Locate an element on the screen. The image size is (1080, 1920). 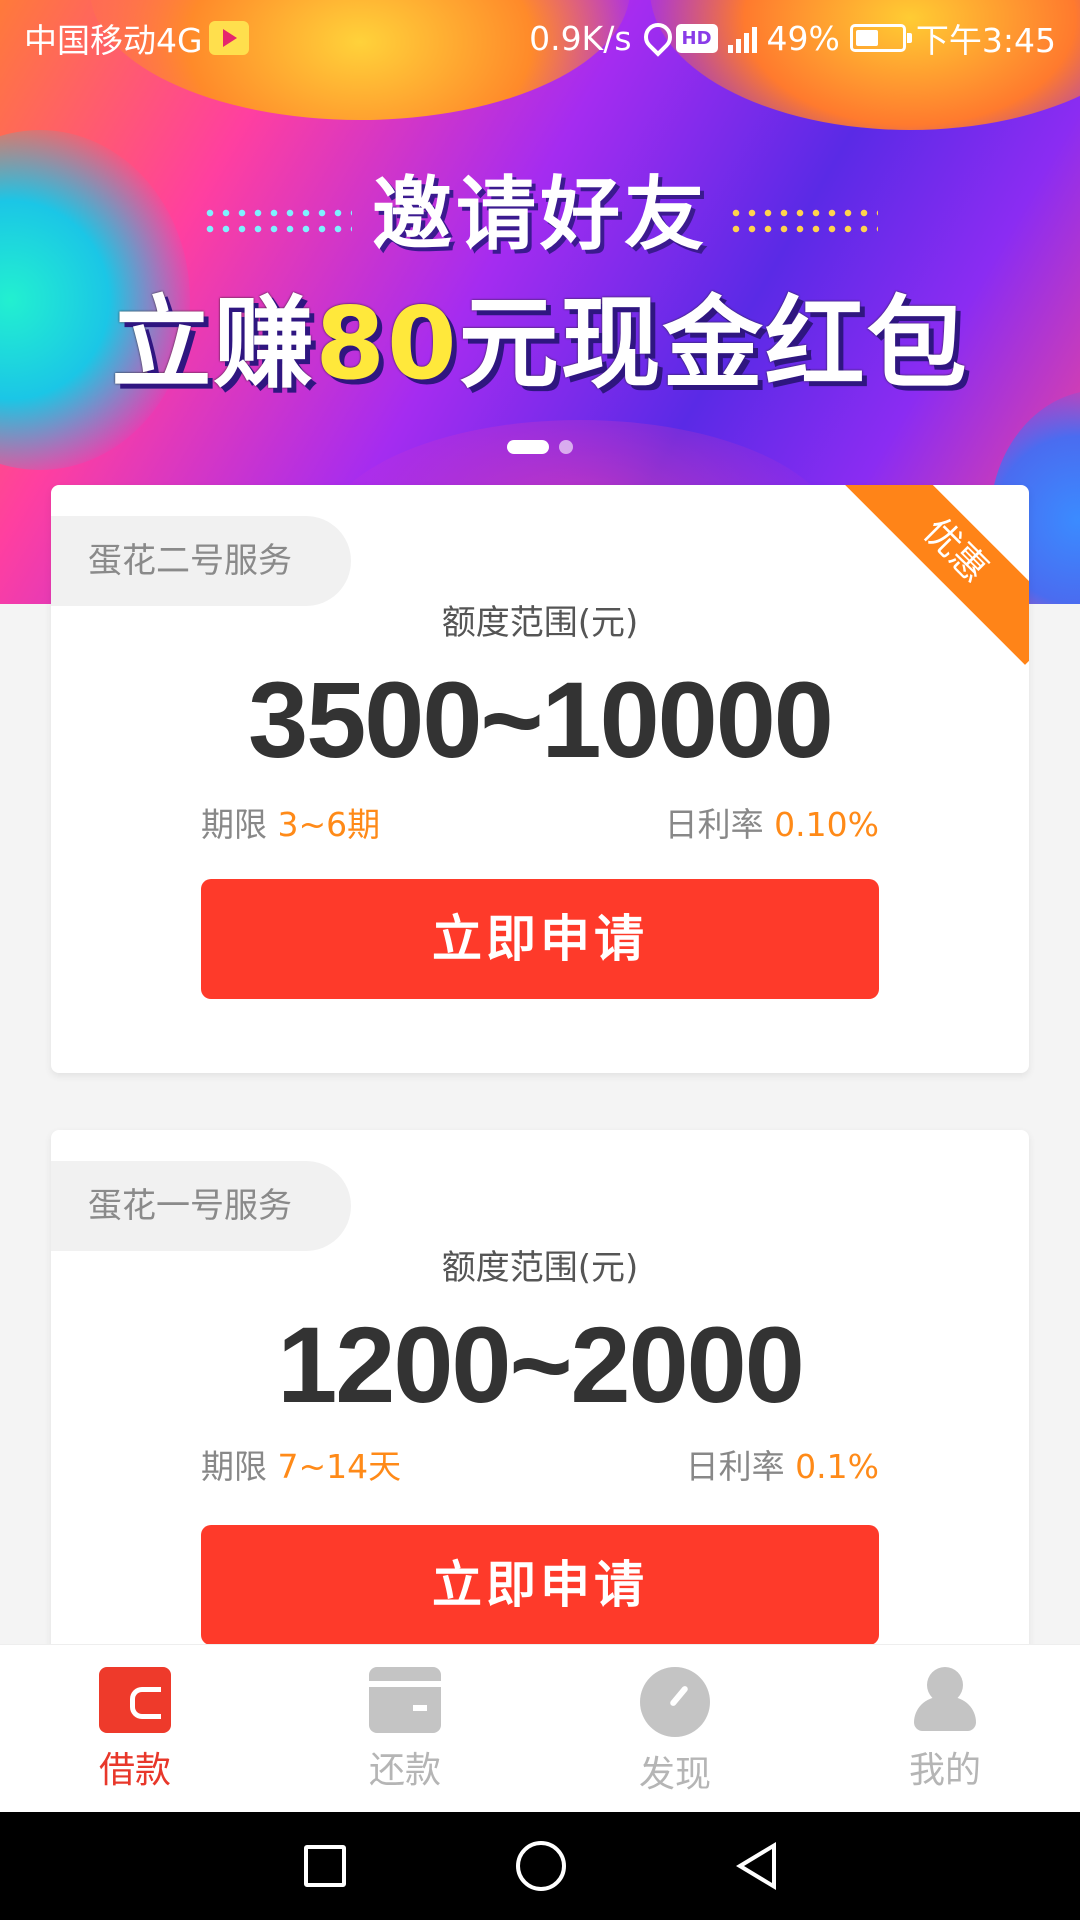
carousel-dot is located at coordinates (566, 447).